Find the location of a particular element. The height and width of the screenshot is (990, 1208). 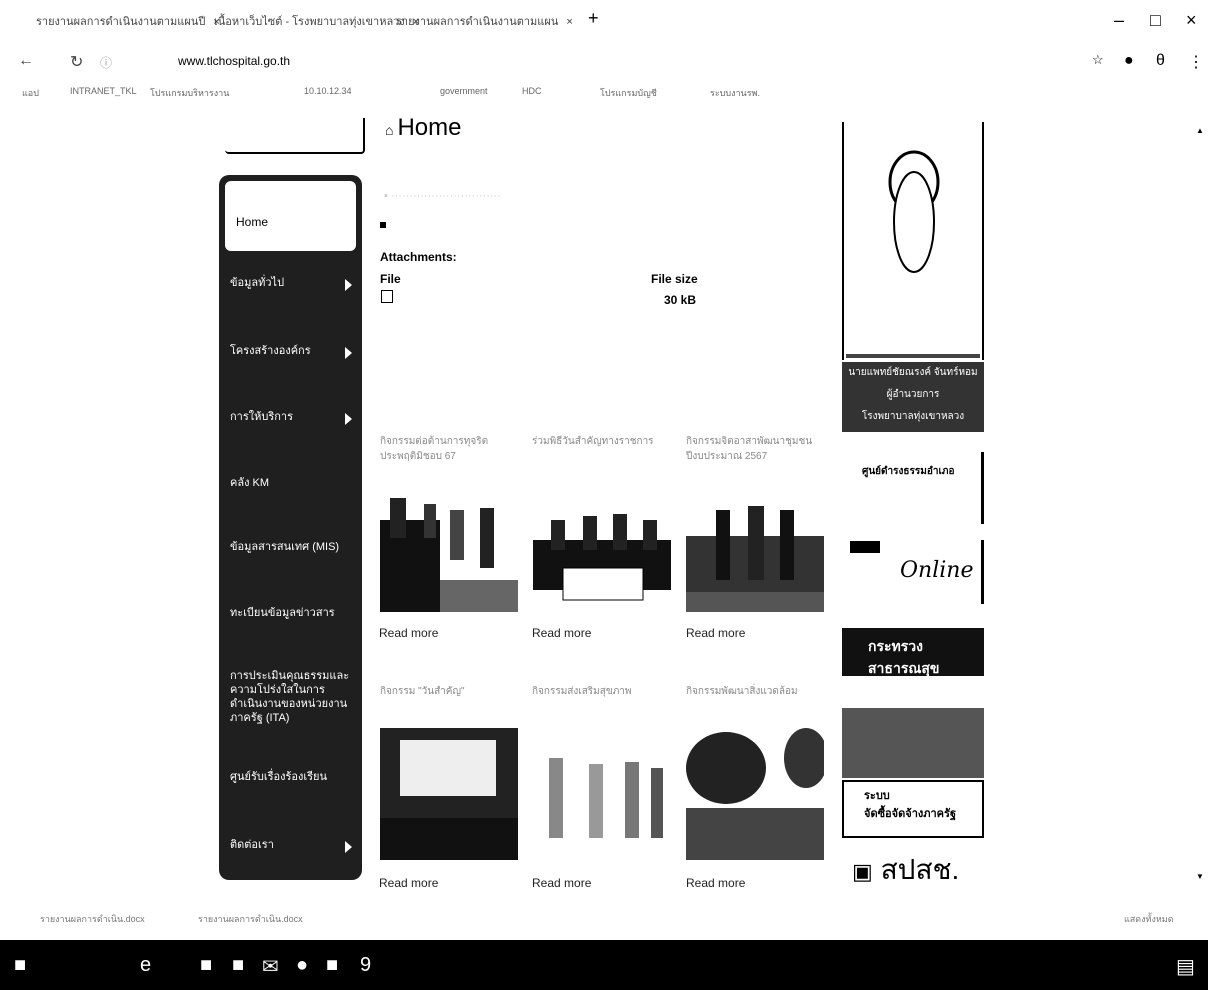

bookmark: โปรแกรมบัญชี is located at coordinates (628, 93).